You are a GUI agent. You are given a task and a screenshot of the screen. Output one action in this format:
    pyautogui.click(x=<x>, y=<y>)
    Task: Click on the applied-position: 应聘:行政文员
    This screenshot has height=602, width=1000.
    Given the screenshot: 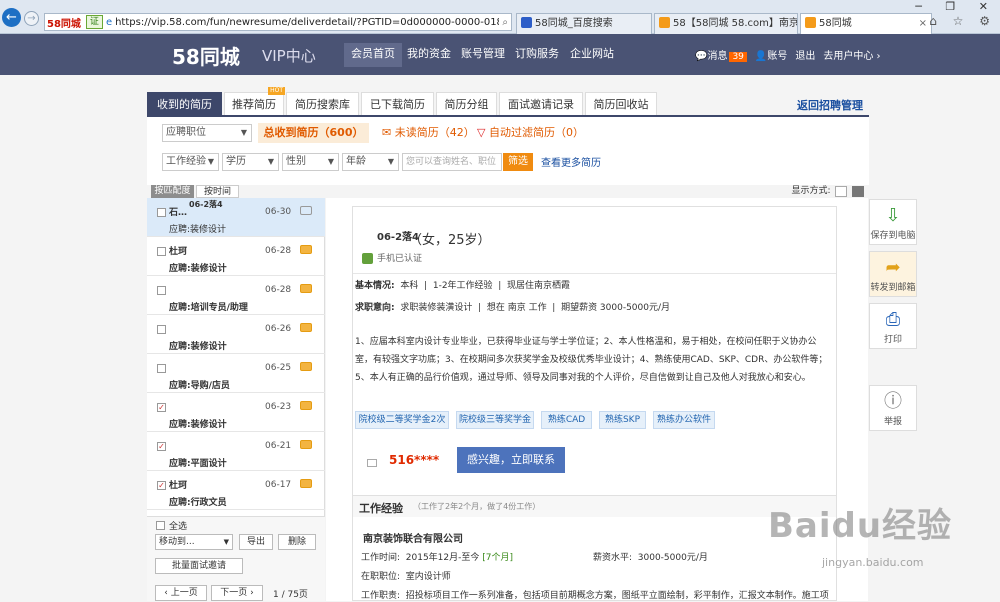 What is the action you would take?
    pyautogui.click(x=198, y=503)
    